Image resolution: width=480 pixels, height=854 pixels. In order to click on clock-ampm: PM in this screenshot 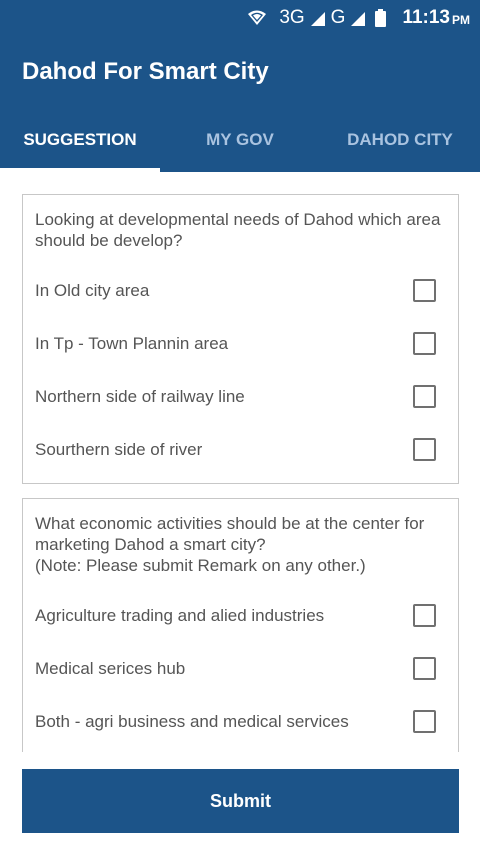, I will do `click(461, 20)`.